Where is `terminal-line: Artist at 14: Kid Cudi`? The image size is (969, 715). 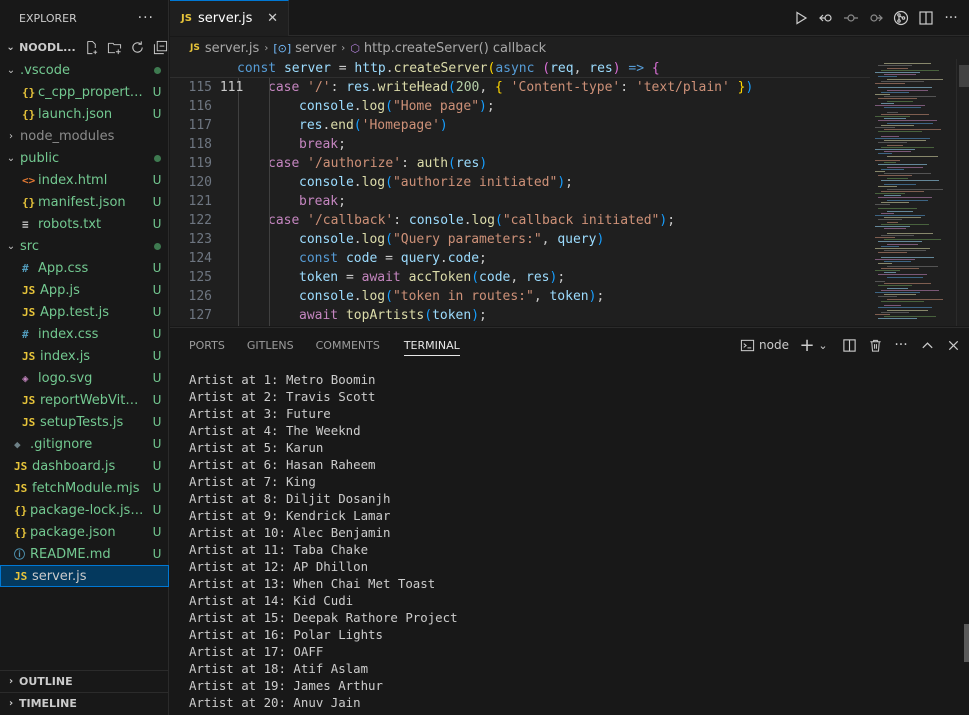
terminal-line: Artist at 14: Kid Cudi is located at coordinates (271, 600).